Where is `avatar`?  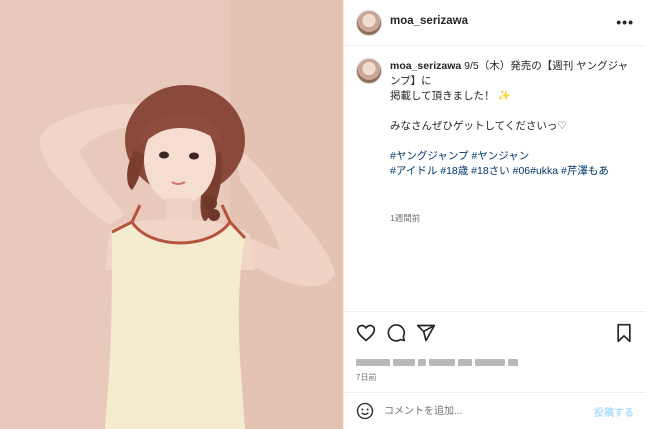
avatar is located at coordinates (369, 23).